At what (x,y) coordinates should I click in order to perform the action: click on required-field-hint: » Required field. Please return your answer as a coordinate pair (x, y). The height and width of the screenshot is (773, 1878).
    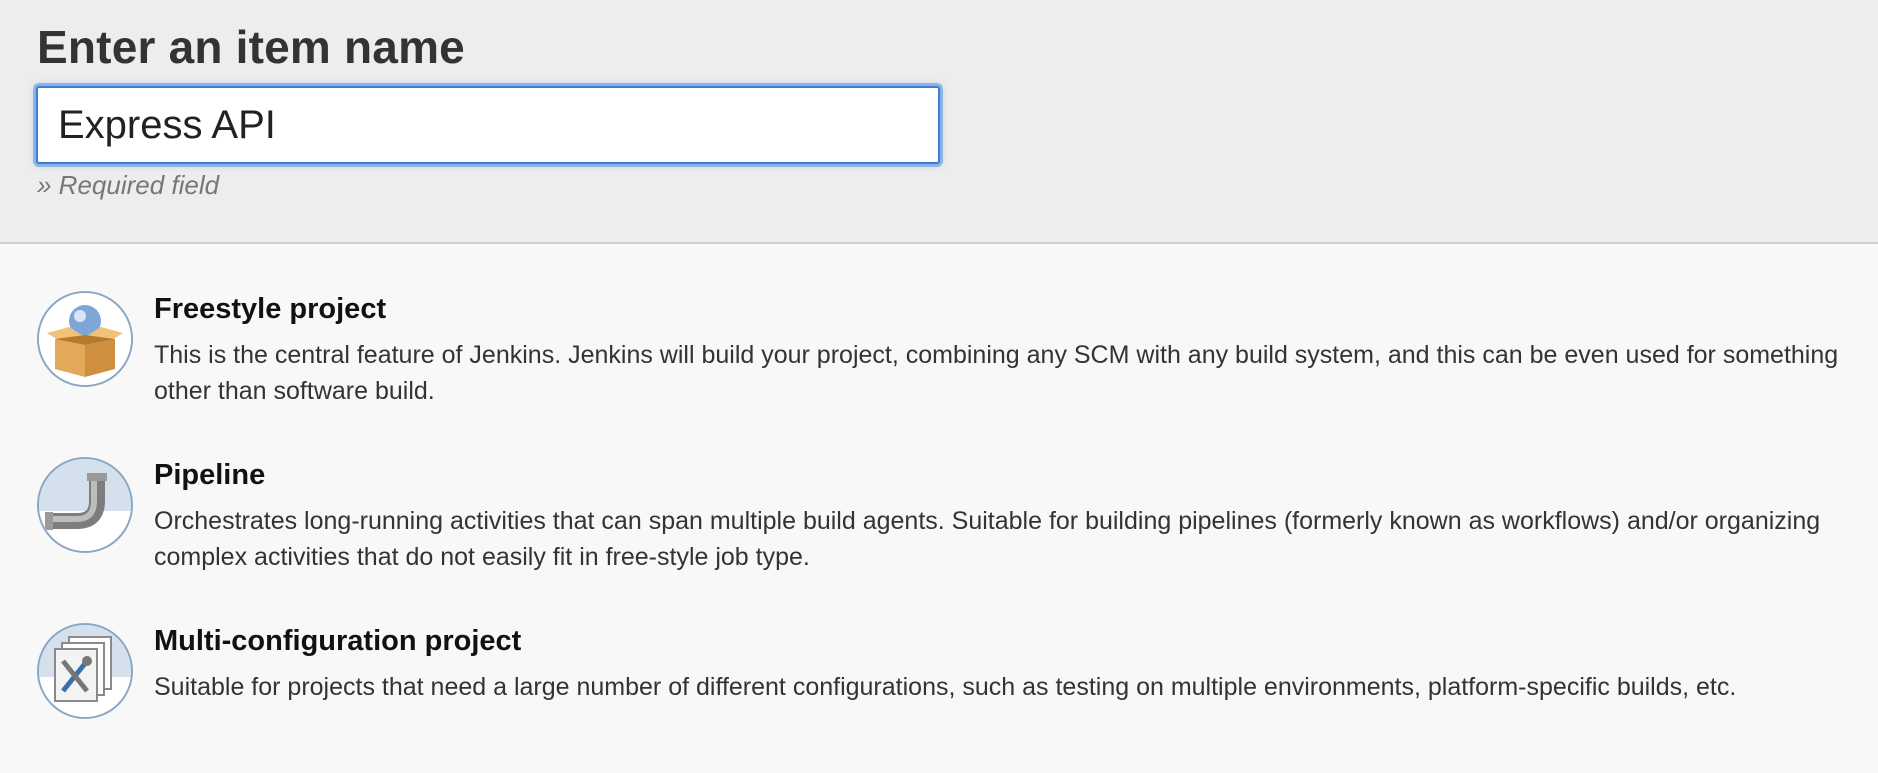
    Looking at the image, I should click on (128, 185).